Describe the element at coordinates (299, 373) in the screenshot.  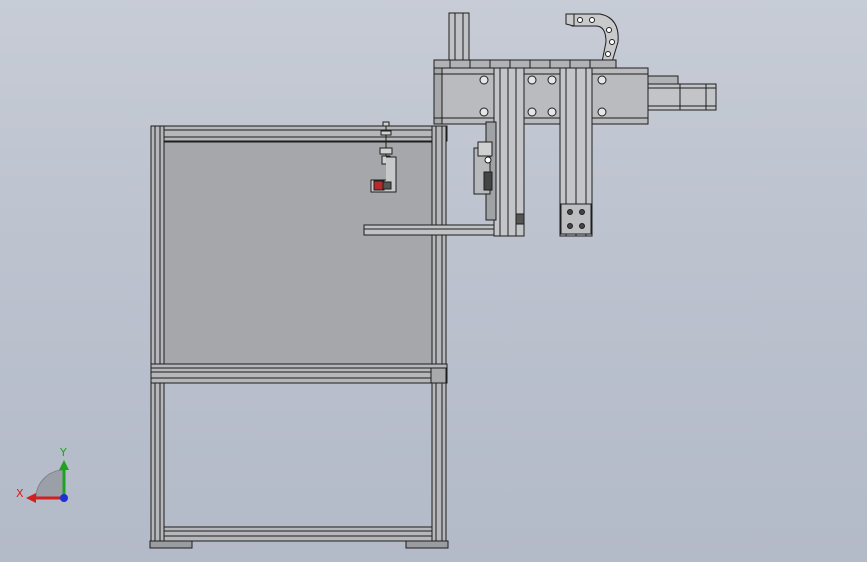
I see `frame-middle-rail` at that location.